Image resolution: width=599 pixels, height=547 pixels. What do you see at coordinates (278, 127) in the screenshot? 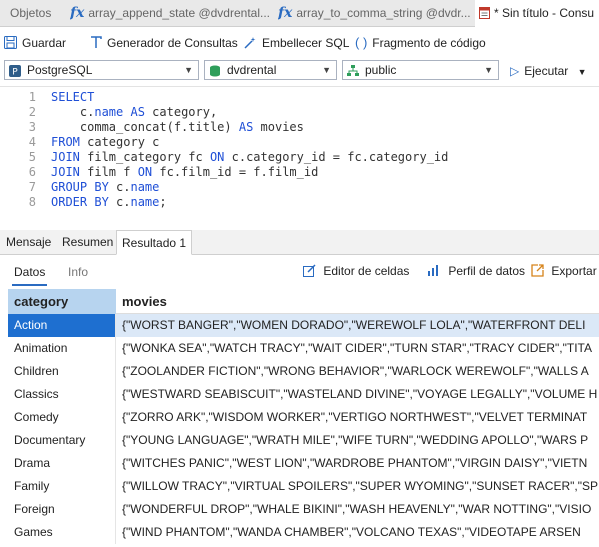
I see `sql-text: movies` at bounding box center [278, 127].